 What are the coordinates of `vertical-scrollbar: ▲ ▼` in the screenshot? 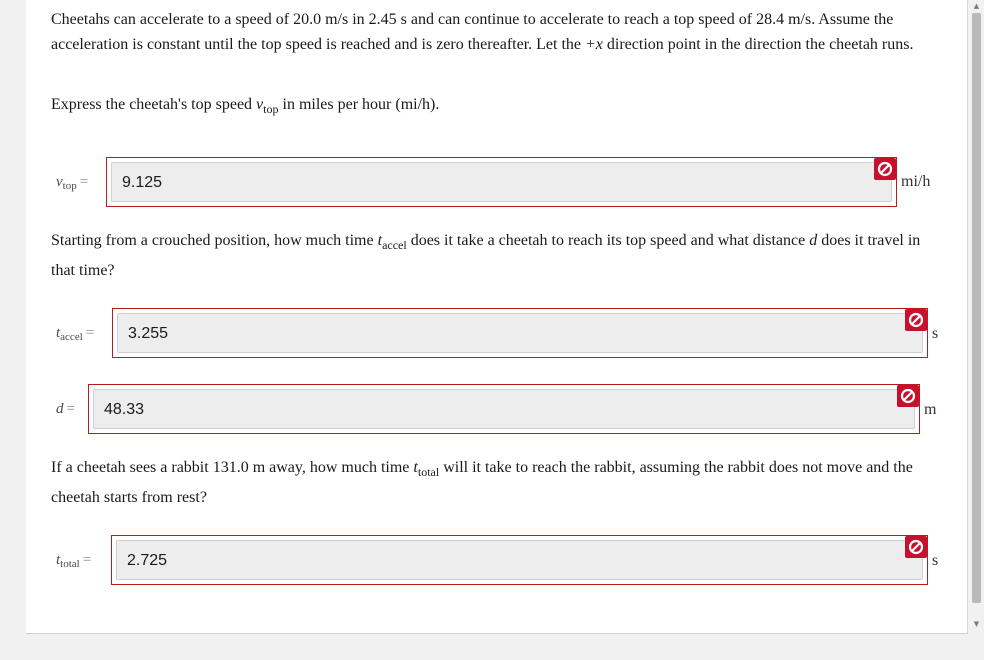 It's located at (976, 330).